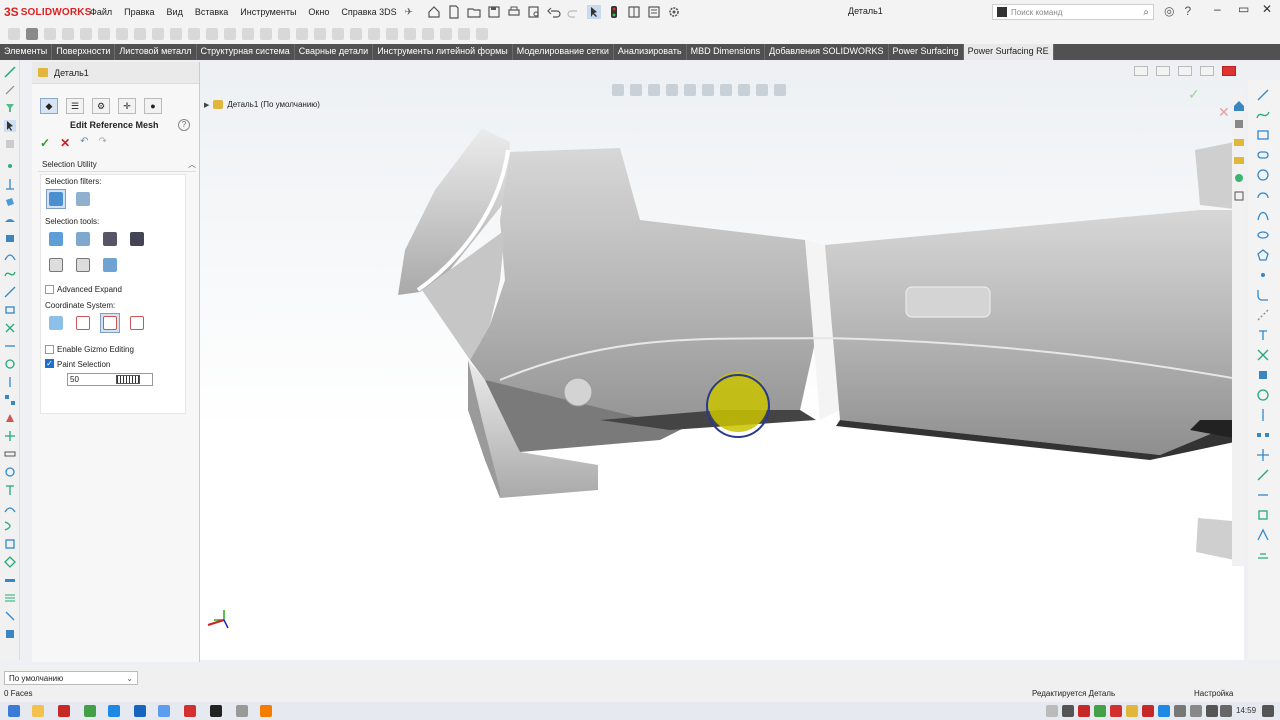  I want to click on redo-icon, so click(574, 12).